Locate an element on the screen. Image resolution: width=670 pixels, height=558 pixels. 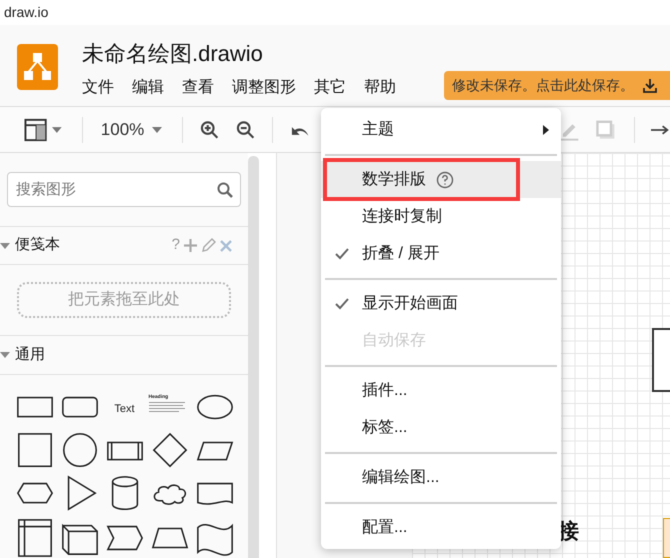
scrollbar is located at coordinates (253, 357).